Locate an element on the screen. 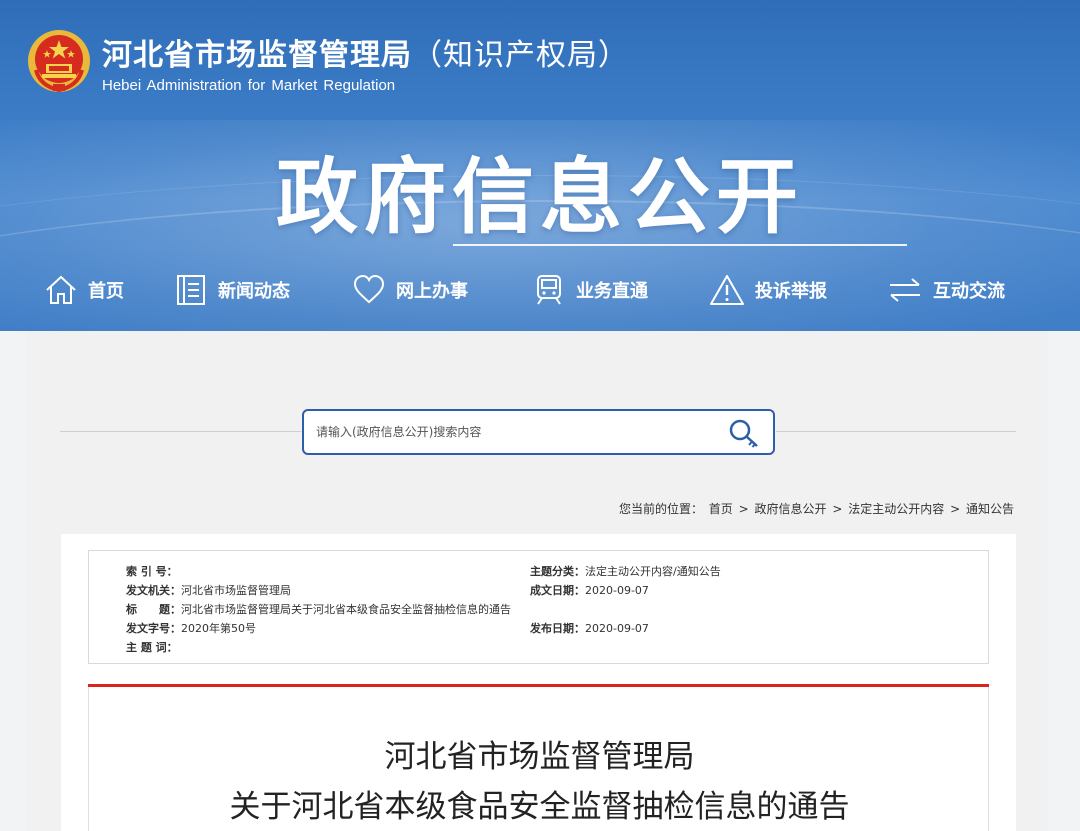 The height and width of the screenshot is (831, 1080). home-icon is located at coordinates (61, 289).